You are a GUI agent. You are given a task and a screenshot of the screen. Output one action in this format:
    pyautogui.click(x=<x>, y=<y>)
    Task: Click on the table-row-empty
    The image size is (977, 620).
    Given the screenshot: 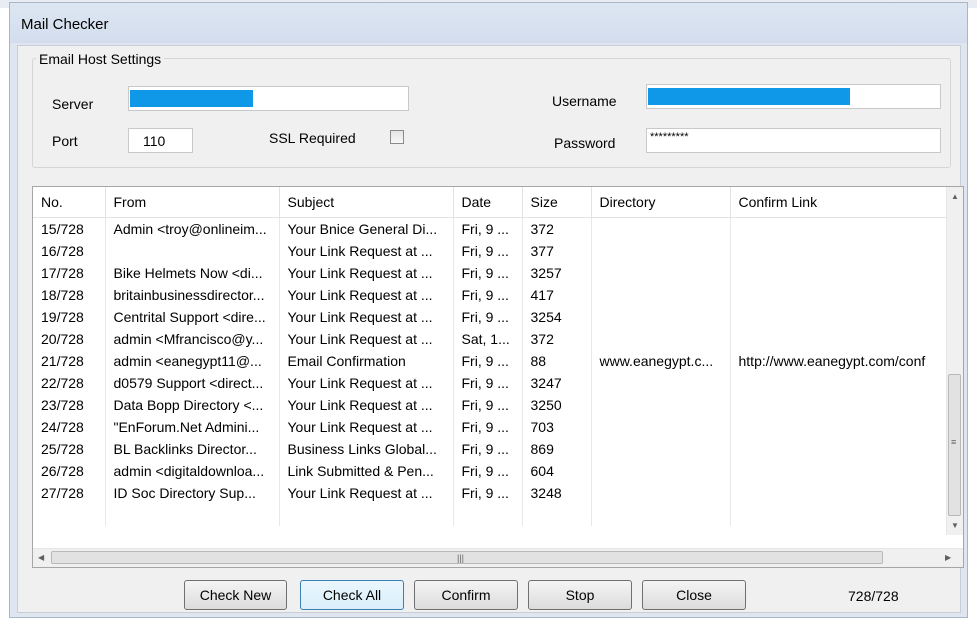 What is the action you would take?
    pyautogui.click(x=491, y=515)
    